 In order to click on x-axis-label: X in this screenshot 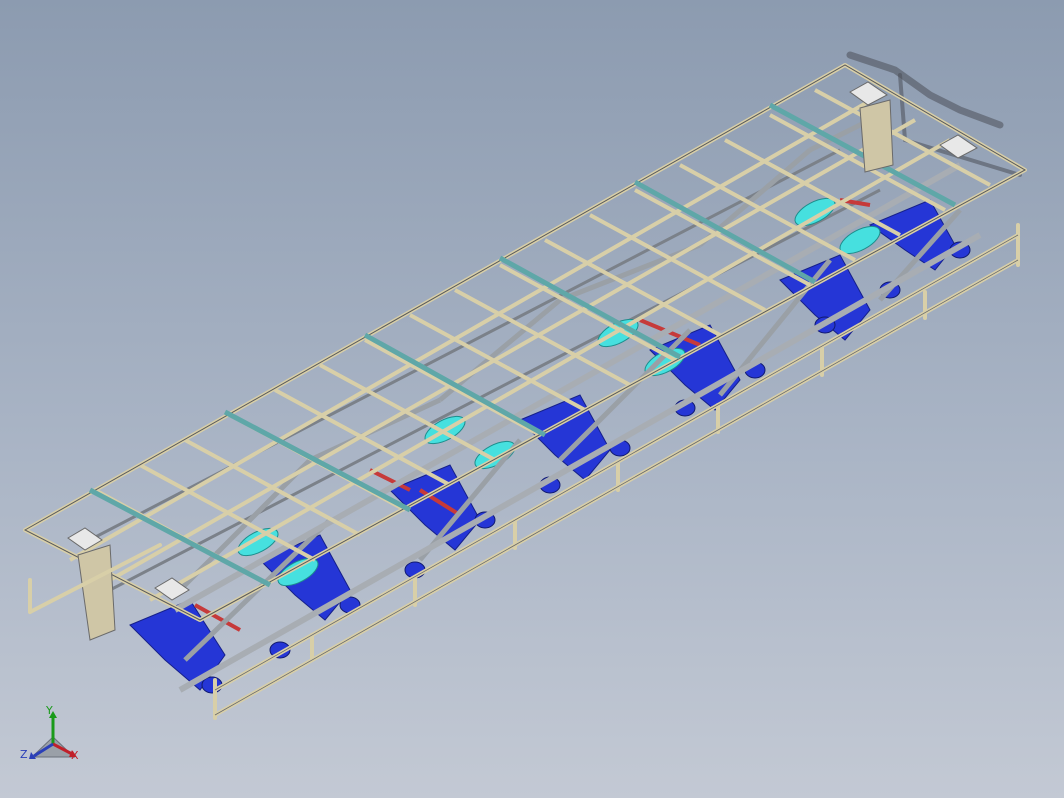, I will do `click(75, 755)`.